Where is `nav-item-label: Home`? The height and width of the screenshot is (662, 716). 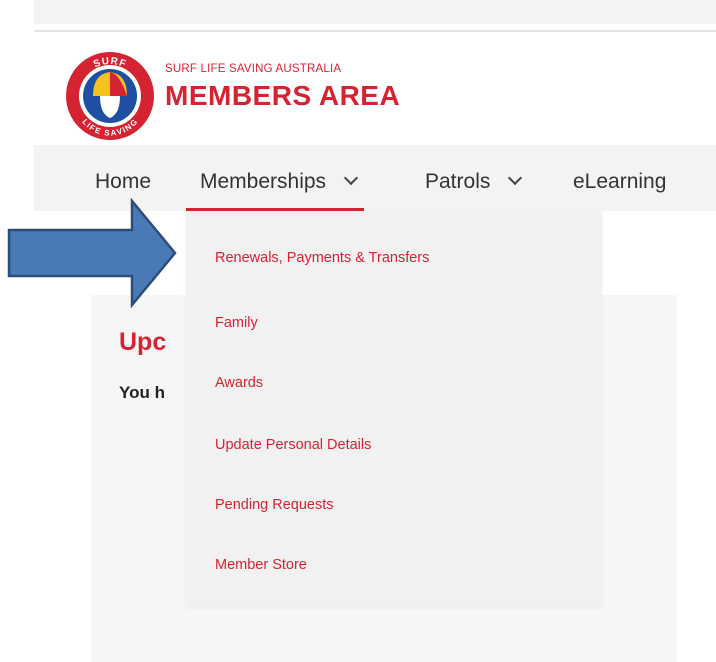 nav-item-label: Home is located at coordinates (123, 181).